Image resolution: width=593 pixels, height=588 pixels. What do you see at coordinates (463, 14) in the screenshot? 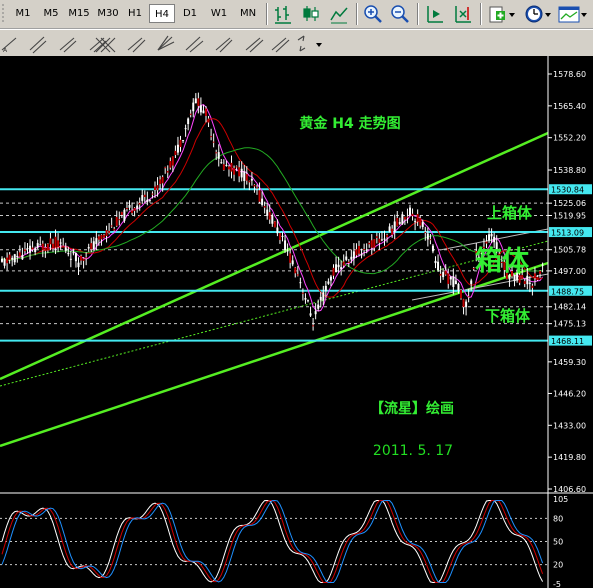
I see `chart-shift-icon` at bounding box center [463, 14].